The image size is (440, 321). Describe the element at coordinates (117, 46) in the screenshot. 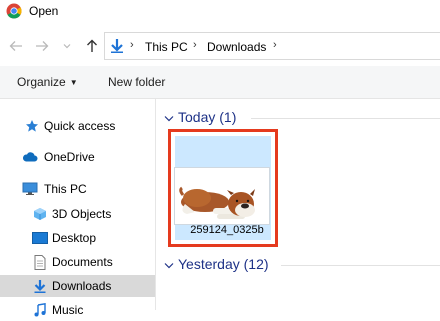

I see `downloads-location-icon` at that location.